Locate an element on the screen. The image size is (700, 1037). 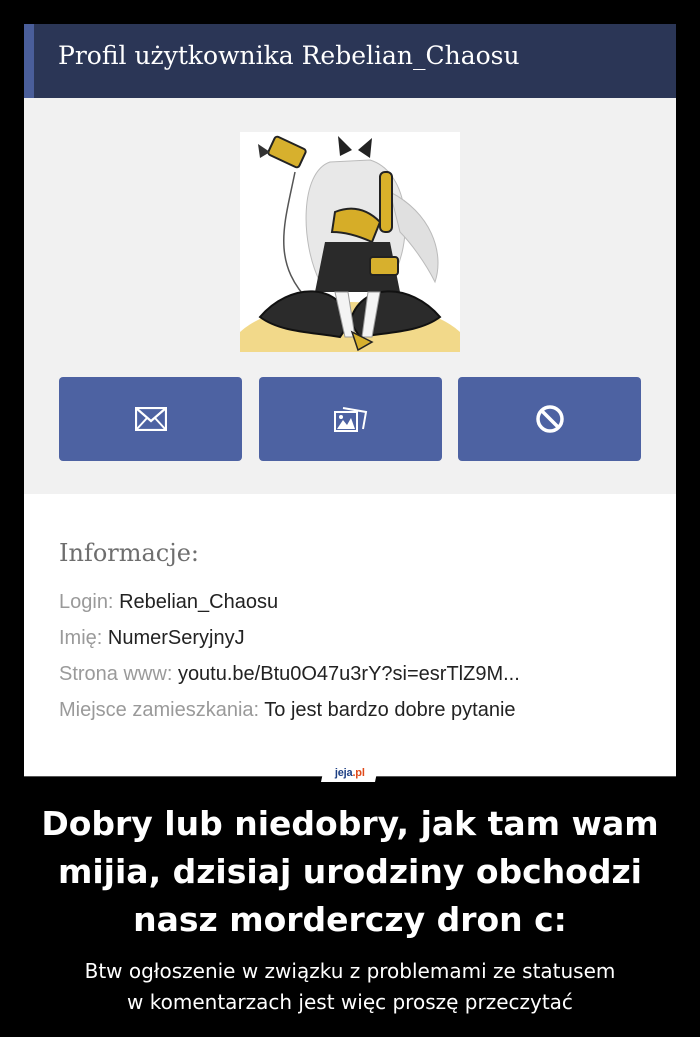
profile-header: Profil użytkownika Rebelian_Chaosu is located at coordinates (350, 61).